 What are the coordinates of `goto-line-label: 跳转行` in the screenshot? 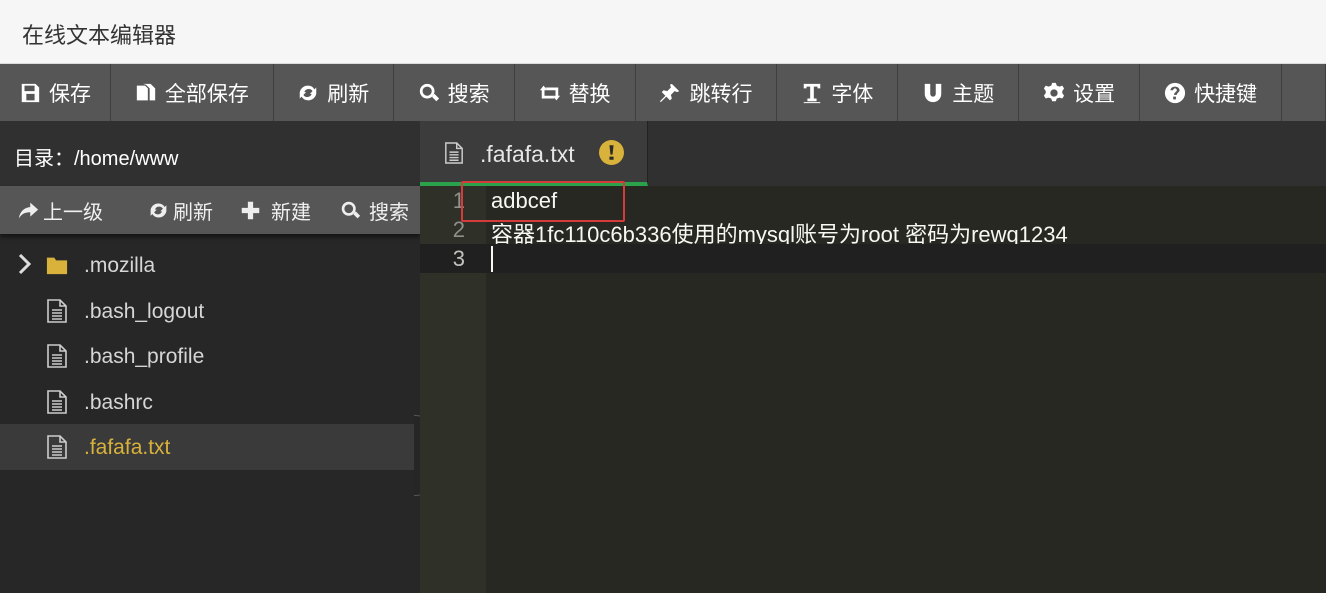 It's located at (721, 94).